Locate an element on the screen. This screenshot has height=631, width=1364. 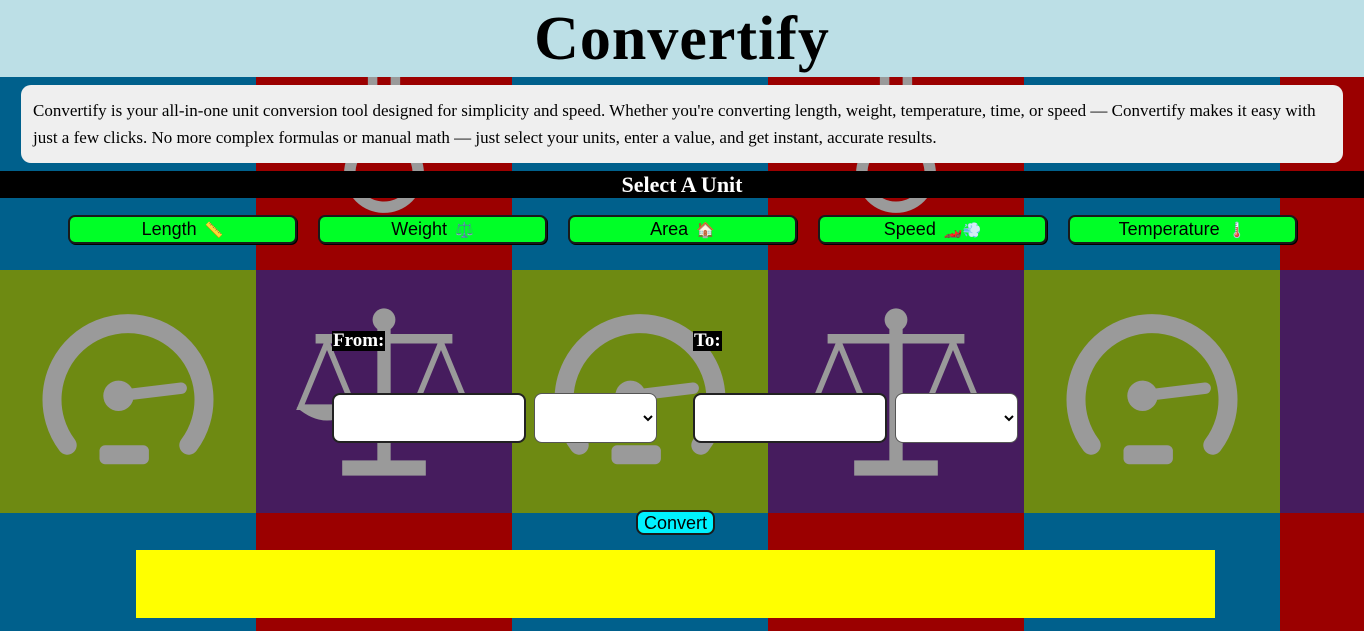
house-icon: 🏠 is located at coordinates (705, 230).